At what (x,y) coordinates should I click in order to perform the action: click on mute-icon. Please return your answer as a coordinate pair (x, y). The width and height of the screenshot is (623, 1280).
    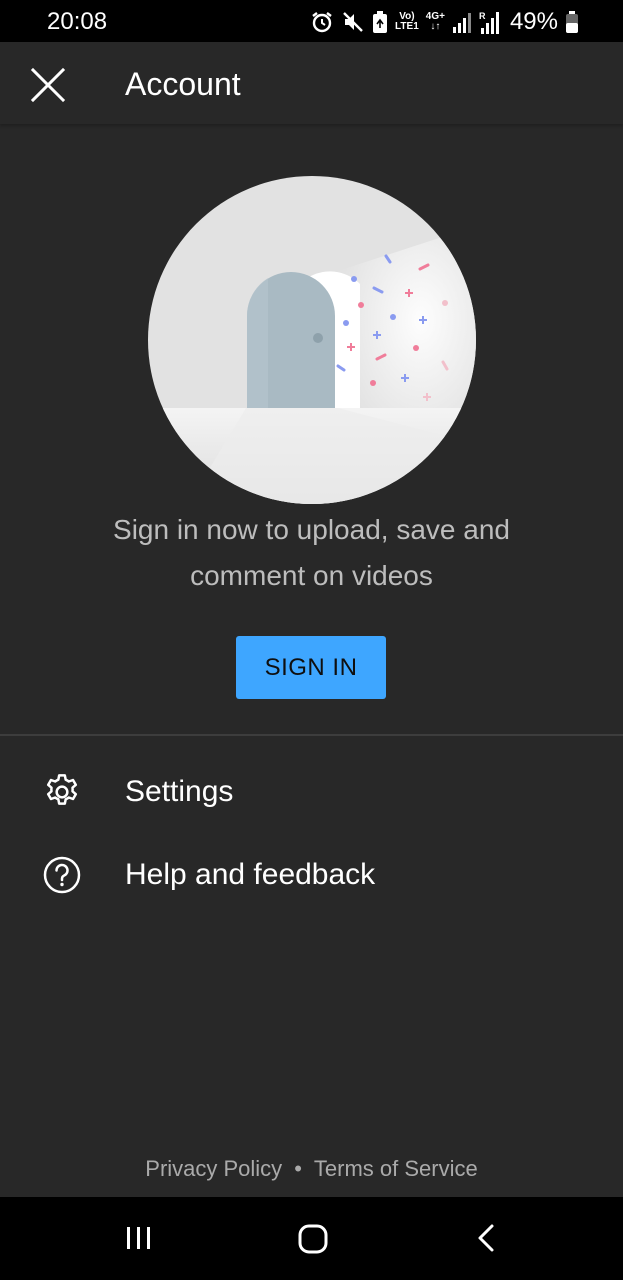
    Looking at the image, I should click on (353, 22).